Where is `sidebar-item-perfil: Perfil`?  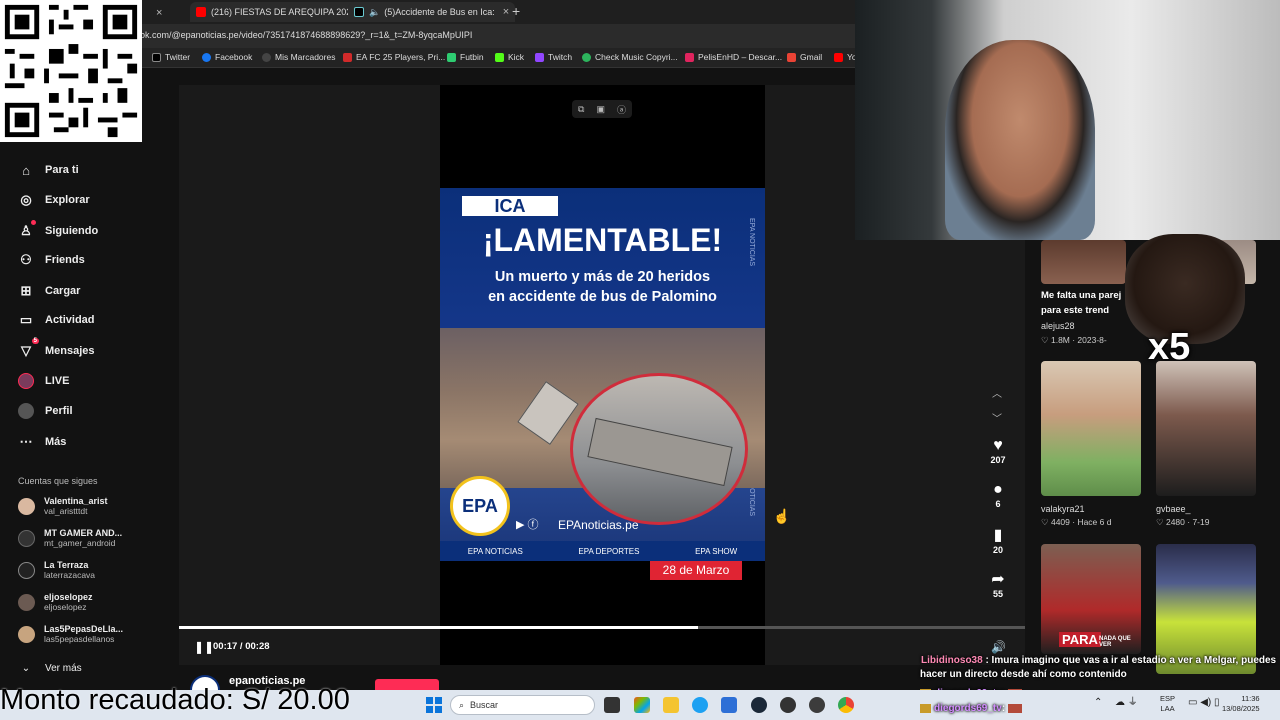 sidebar-item-perfil: Perfil is located at coordinates (45, 411).